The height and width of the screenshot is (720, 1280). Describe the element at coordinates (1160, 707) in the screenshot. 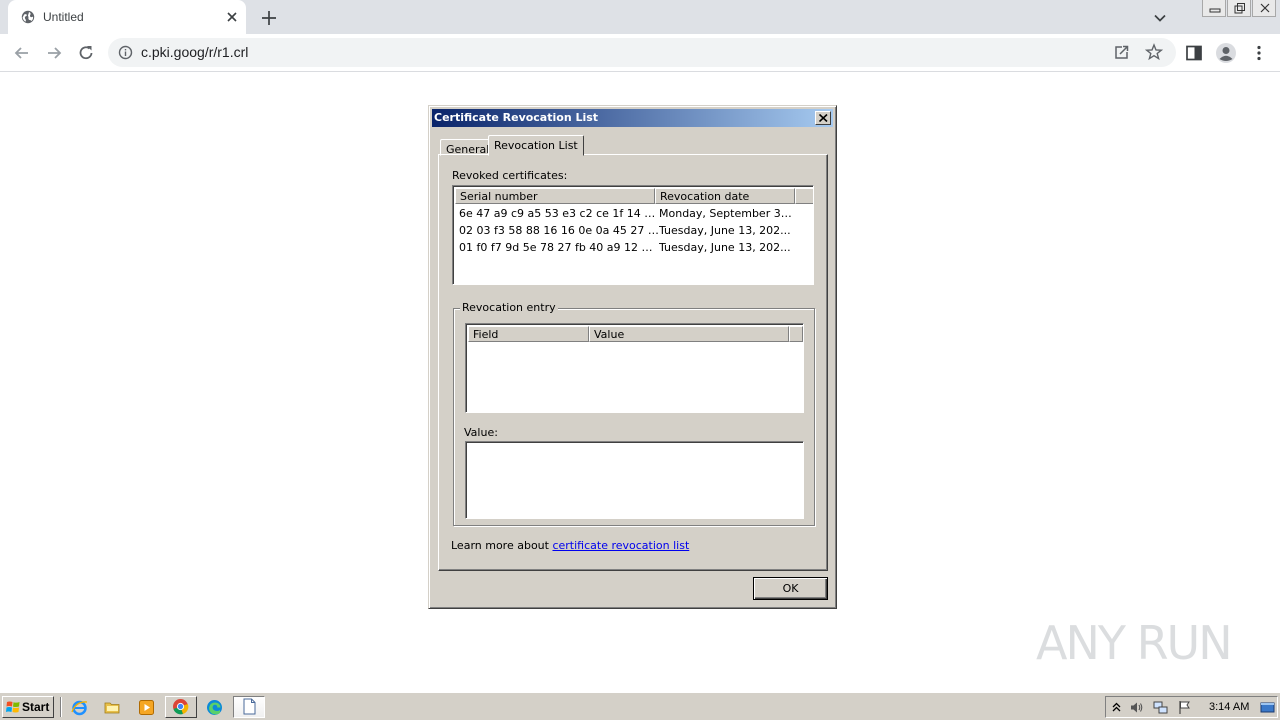

I see `network-icon` at that location.